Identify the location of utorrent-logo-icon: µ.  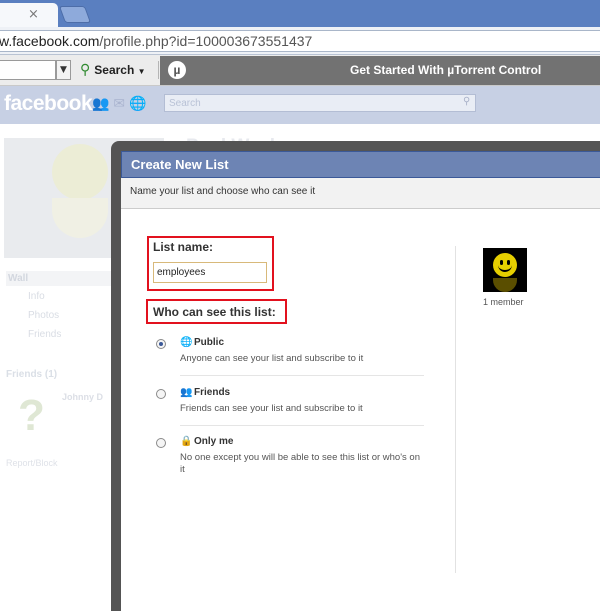
(177, 70).